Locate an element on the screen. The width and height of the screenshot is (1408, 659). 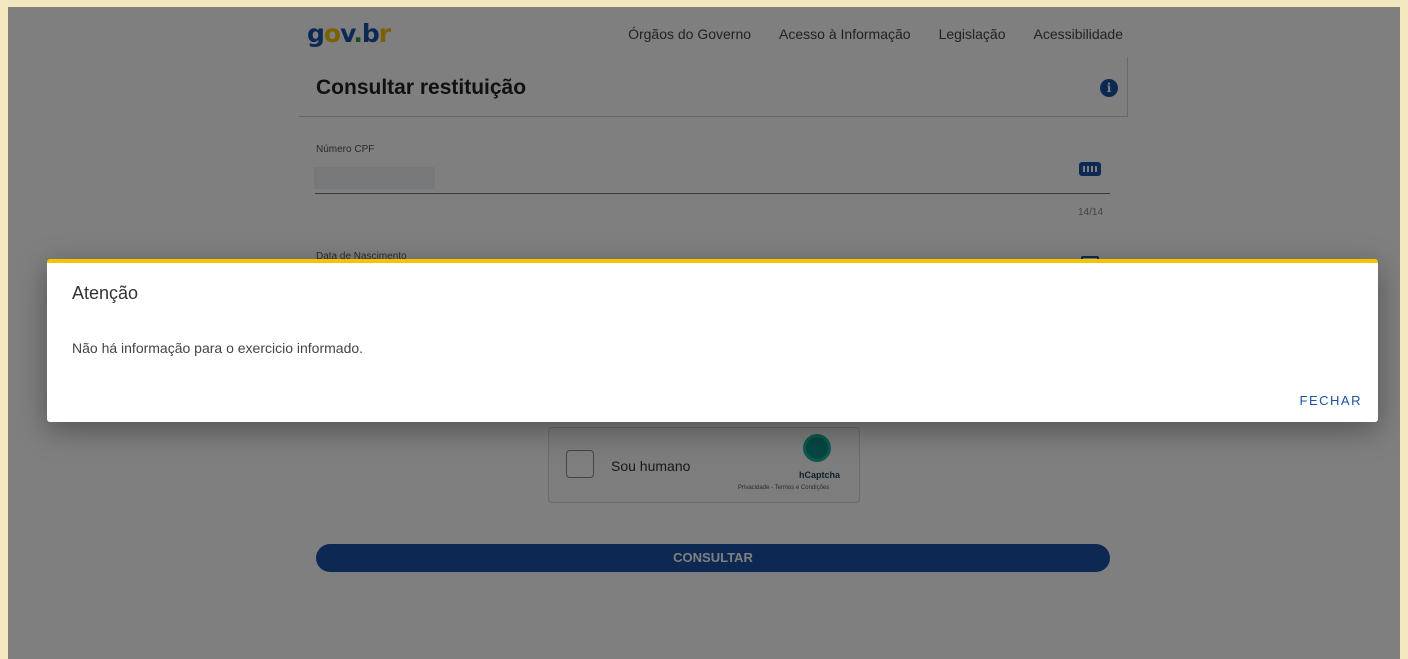
dialog-title: Atenção is located at coordinates (105, 293).